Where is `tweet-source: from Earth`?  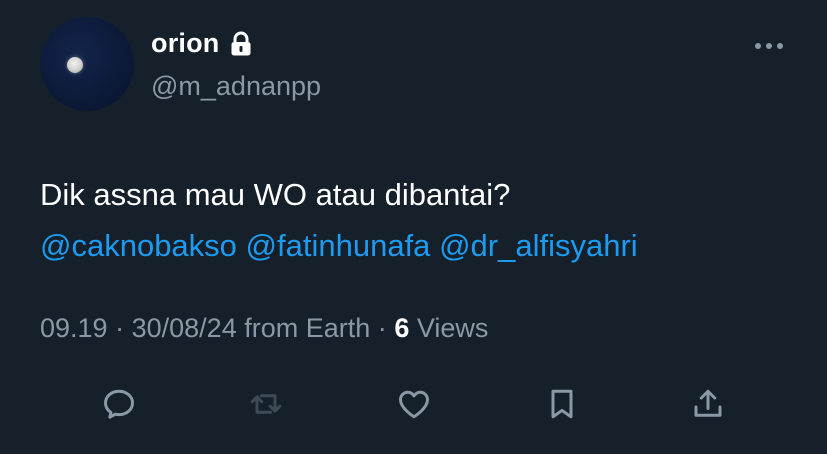
tweet-source: from Earth is located at coordinates (307, 328).